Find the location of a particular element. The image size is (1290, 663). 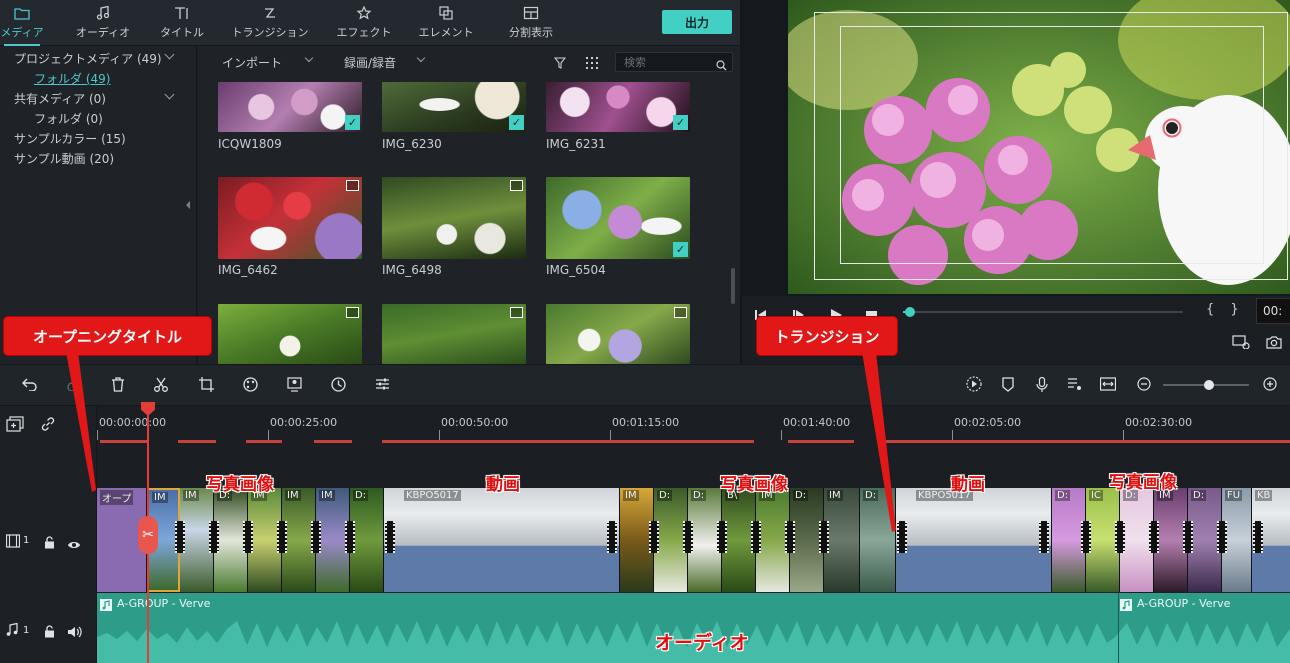

sidebar-item-folder-0: フォルダ (0) is located at coordinates (68, 118).